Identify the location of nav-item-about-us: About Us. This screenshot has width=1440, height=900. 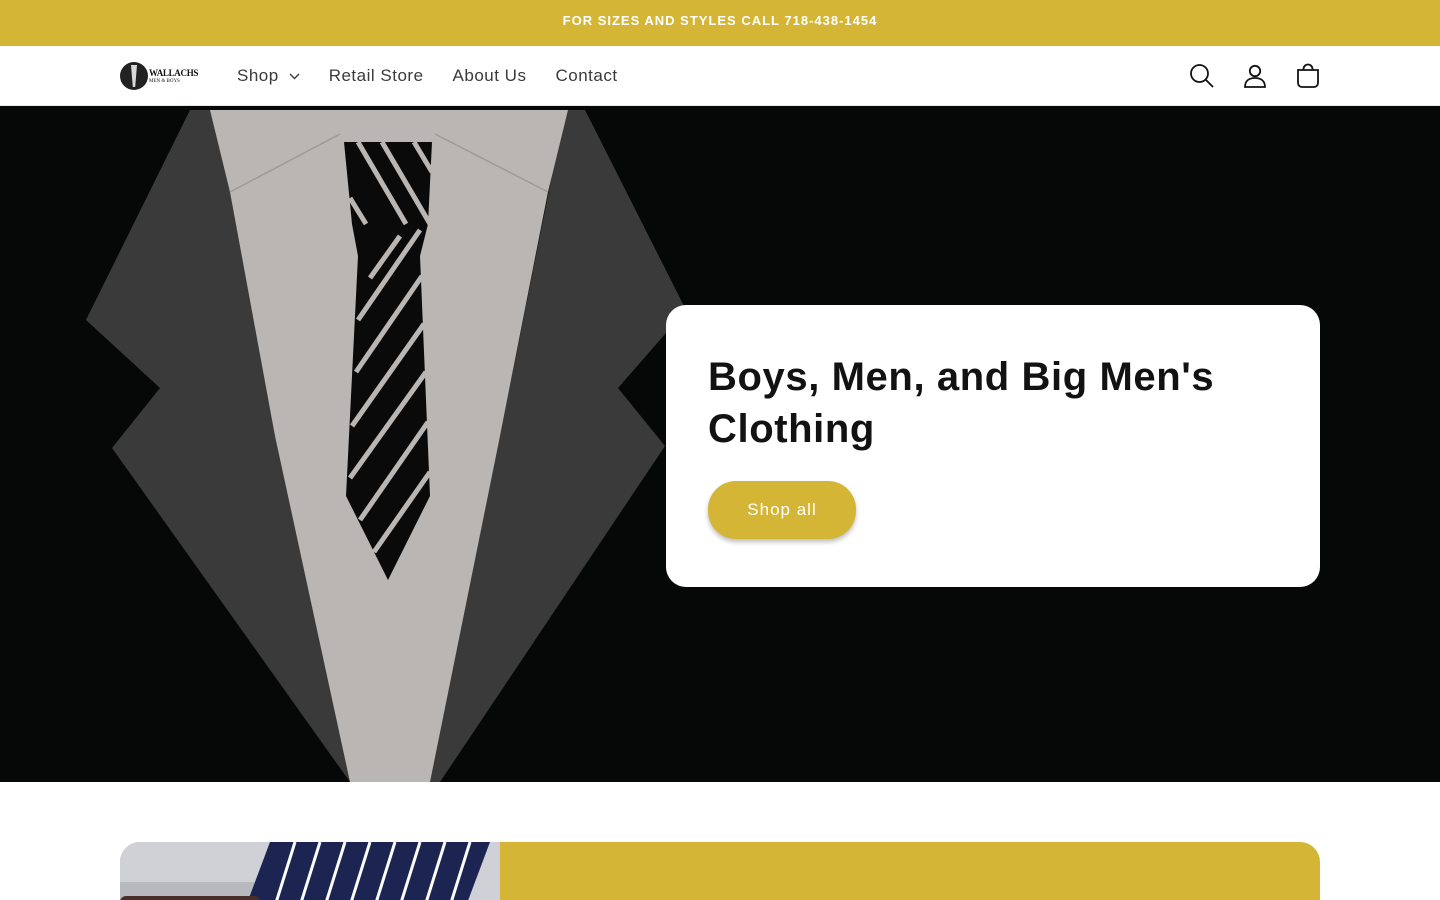
(490, 76).